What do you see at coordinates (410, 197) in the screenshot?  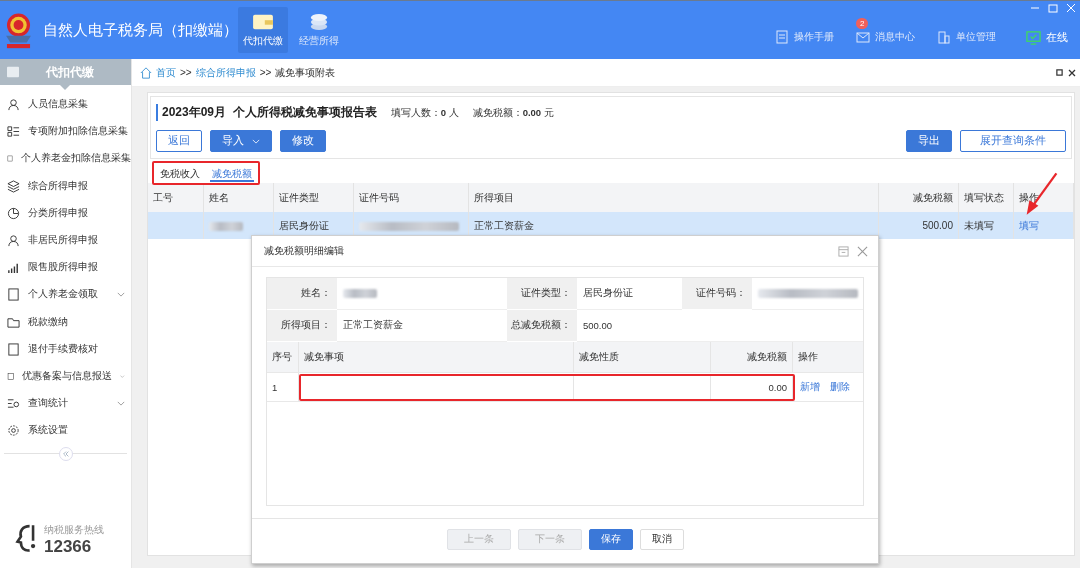 I see `column-header: 证件号码` at bounding box center [410, 197].